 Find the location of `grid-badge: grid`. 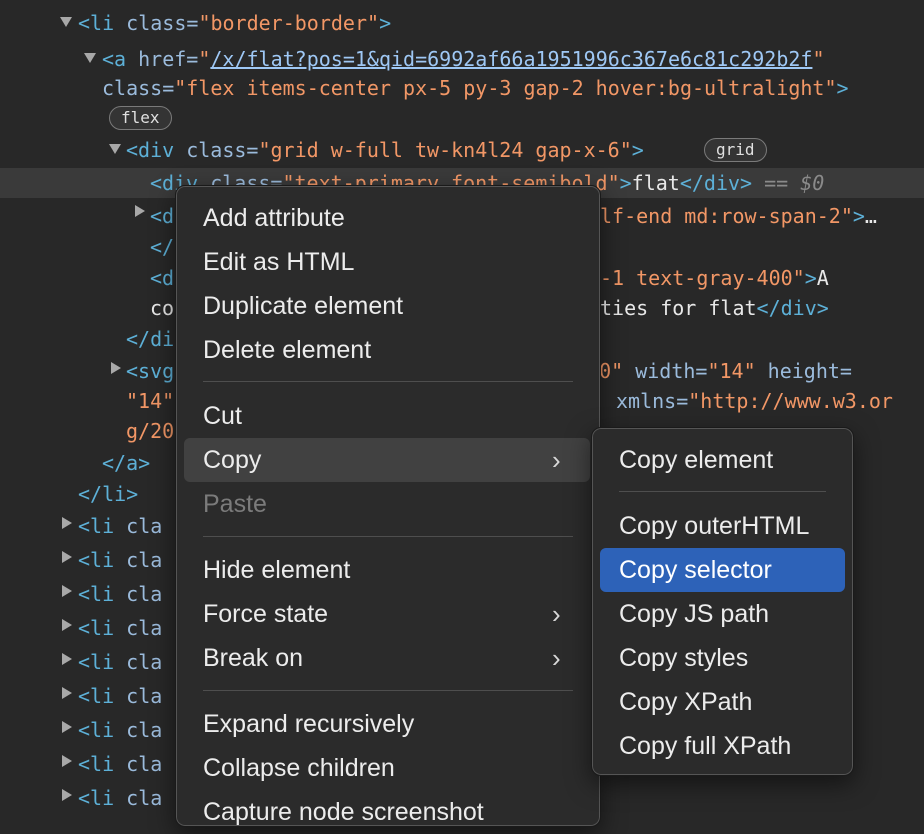

grid-badge: grid is located at coordinates (735, 150).